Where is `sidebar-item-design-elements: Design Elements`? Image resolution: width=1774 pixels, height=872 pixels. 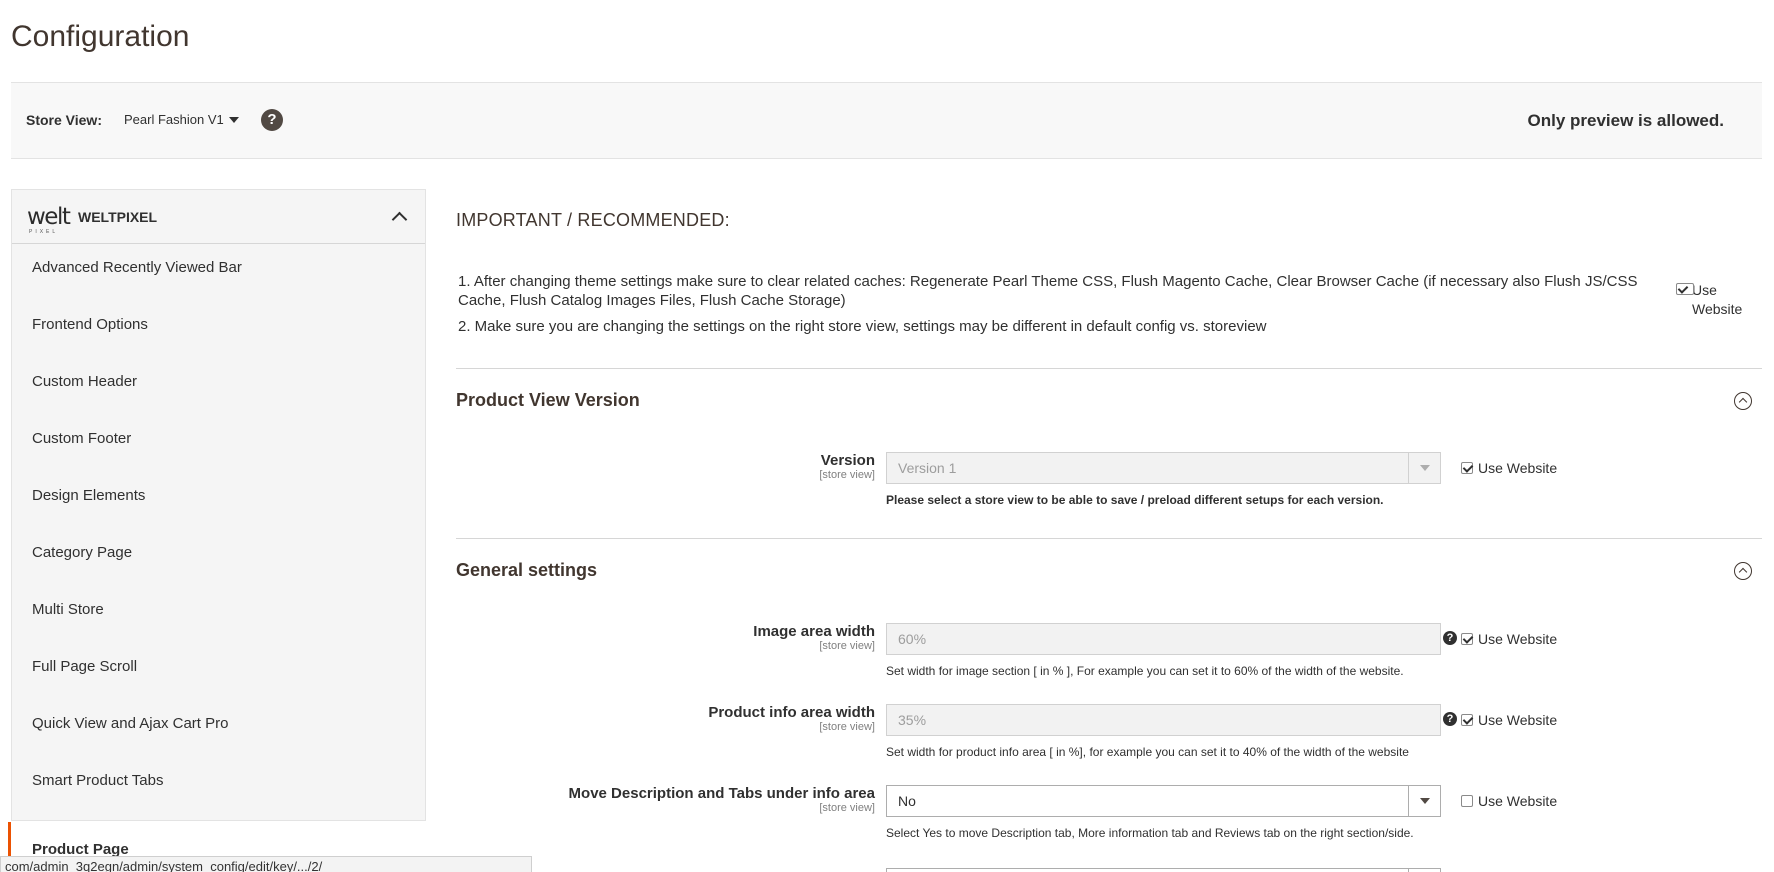 sidebar-item-design-elements: Design Elements is located at coordinates (88, 495).